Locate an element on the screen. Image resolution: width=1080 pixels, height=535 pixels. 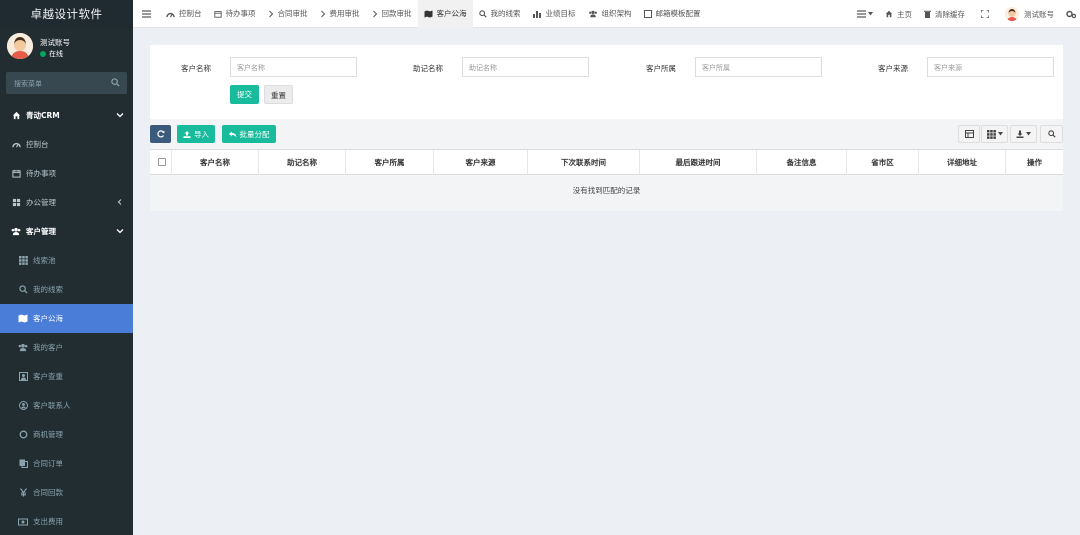
batch-assign-button: 批量分配 is located at coordinates (249, 134).